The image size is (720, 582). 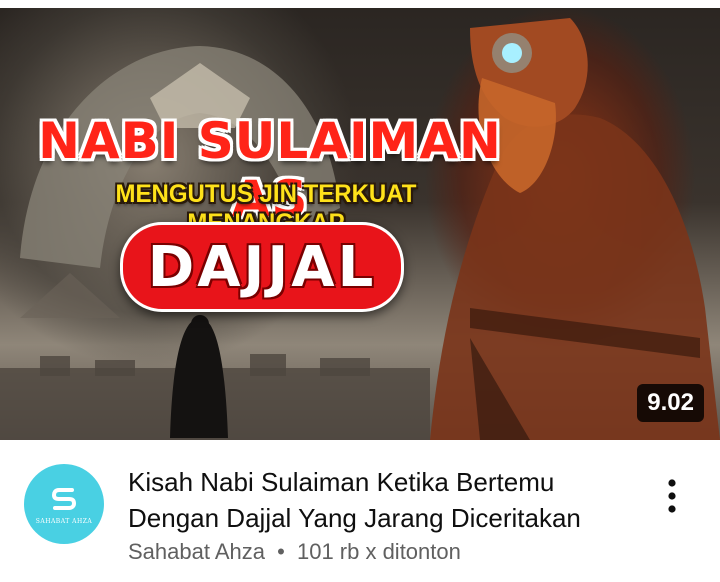 What do you see at coordinates (64, 498) in the screenshot?
I see `s-logo-icon` at bounding box center [64, 498].